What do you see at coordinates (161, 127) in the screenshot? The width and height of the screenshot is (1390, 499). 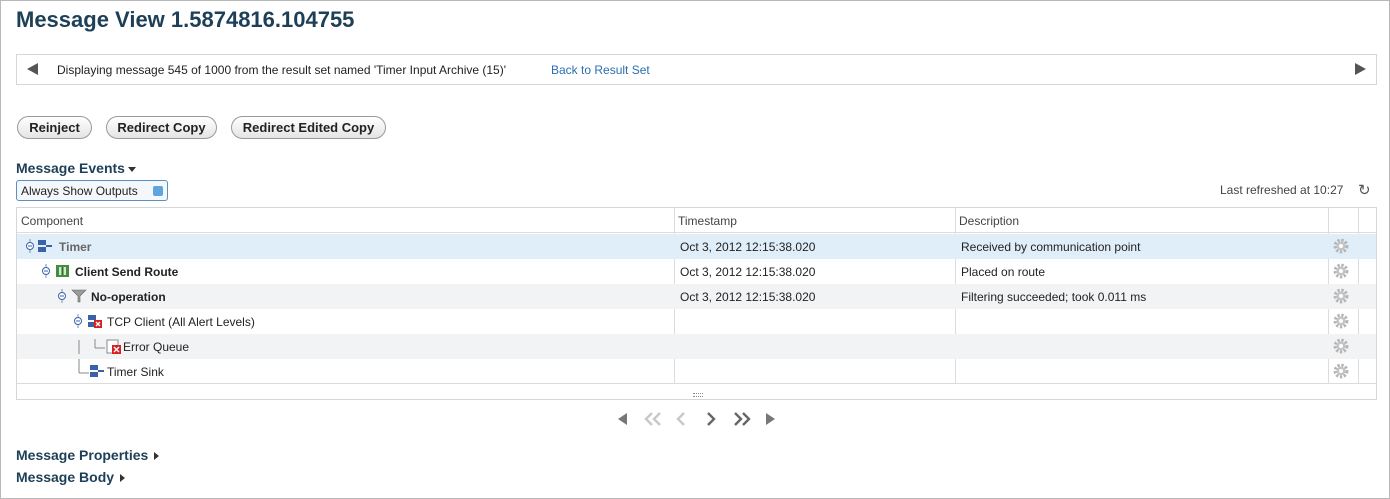 I see `redirect-copy-button: Redirect Copy` at bounding box center [161, 127].